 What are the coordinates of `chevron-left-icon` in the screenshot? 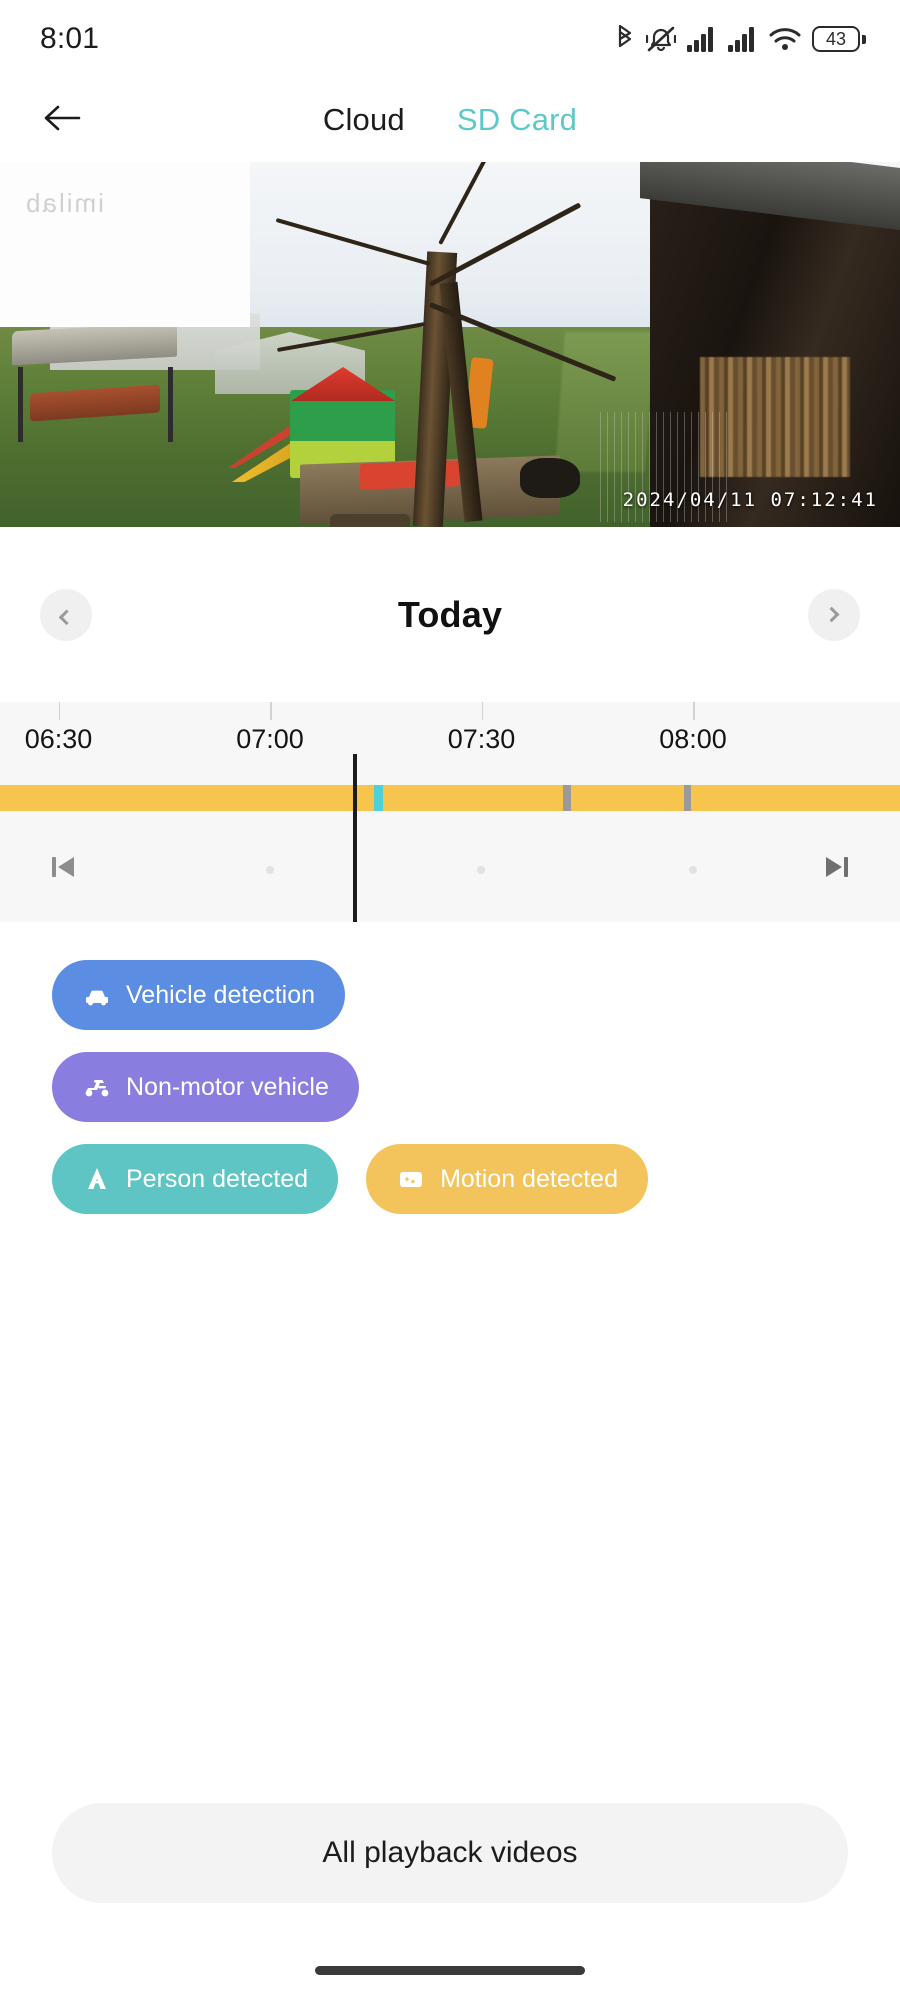 It's located at (66, 617).